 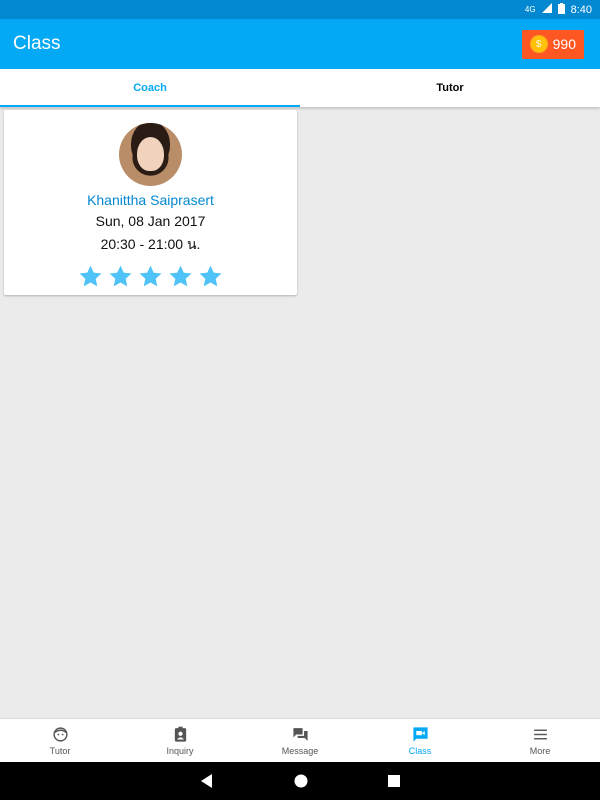 I want to click on class-date: Sun, 08 Jan 2017, so click(x=150, y=221).